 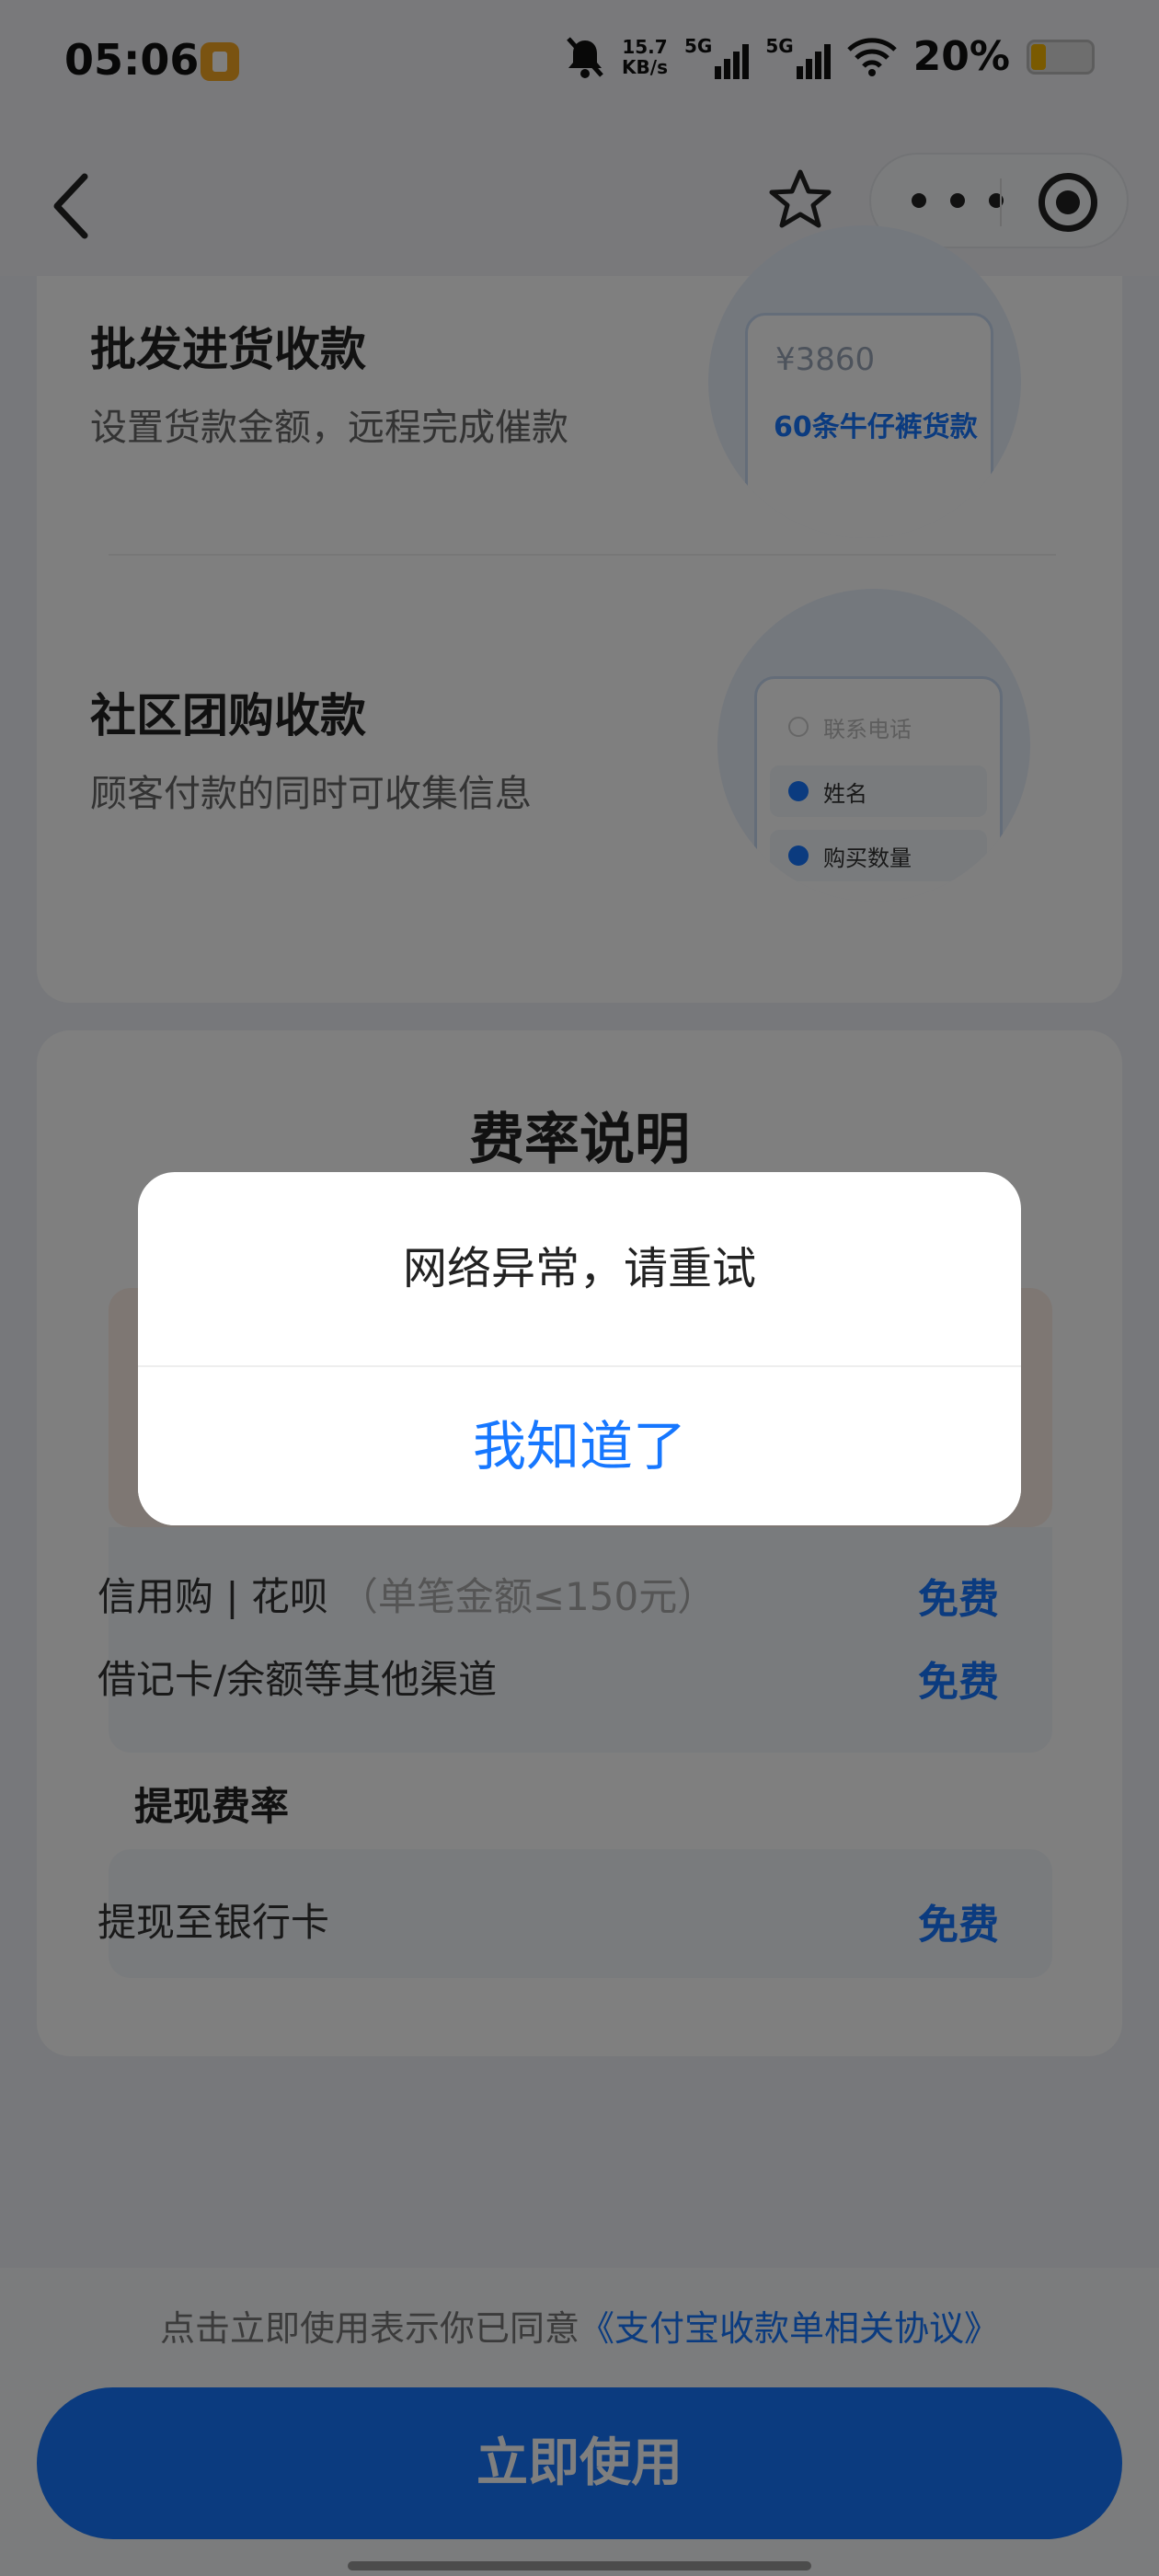 What do you see at coordinates (579, 1268) in the screenshot?
I see `dialog-message: 网络异常，请重试` at bounding box center [579, 1268].